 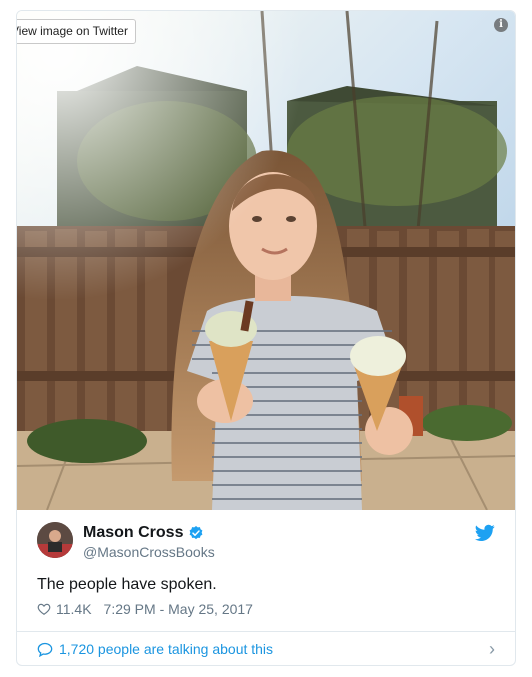 I want to click on chevron-right-icon: ›, so click(x=492, y=649).